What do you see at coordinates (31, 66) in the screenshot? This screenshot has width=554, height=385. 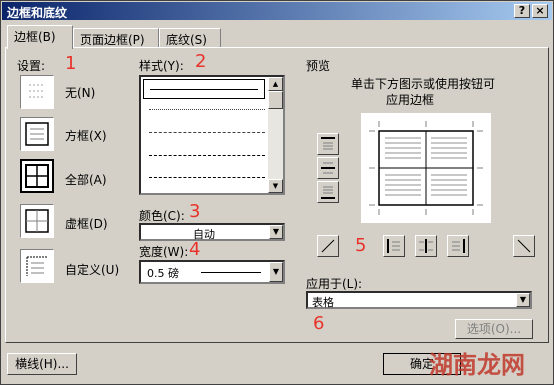 I see `settings-label: 设置:` at bounding box center [31, 66].